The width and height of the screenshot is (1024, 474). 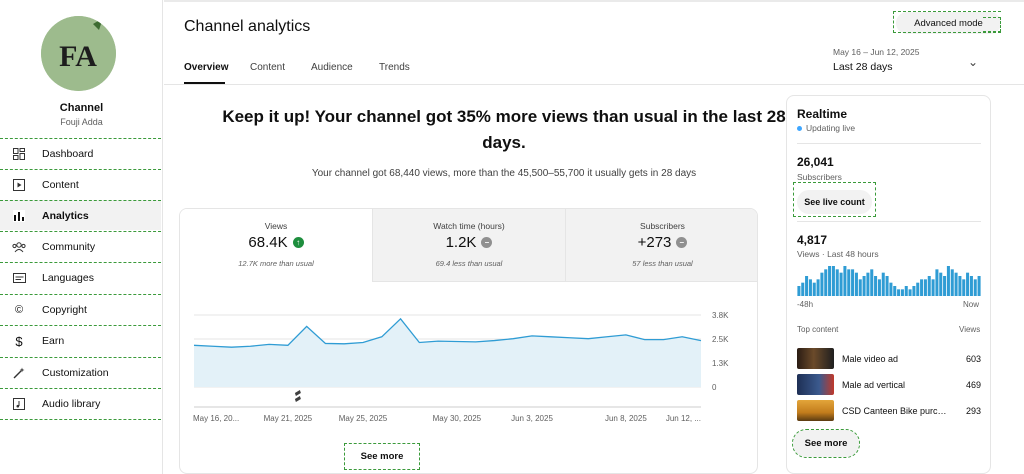 What do you see at coordinates (826, 443) in the screenshot?
I see `realtime-see-more-button: See more` at bounding box center [826, 443].